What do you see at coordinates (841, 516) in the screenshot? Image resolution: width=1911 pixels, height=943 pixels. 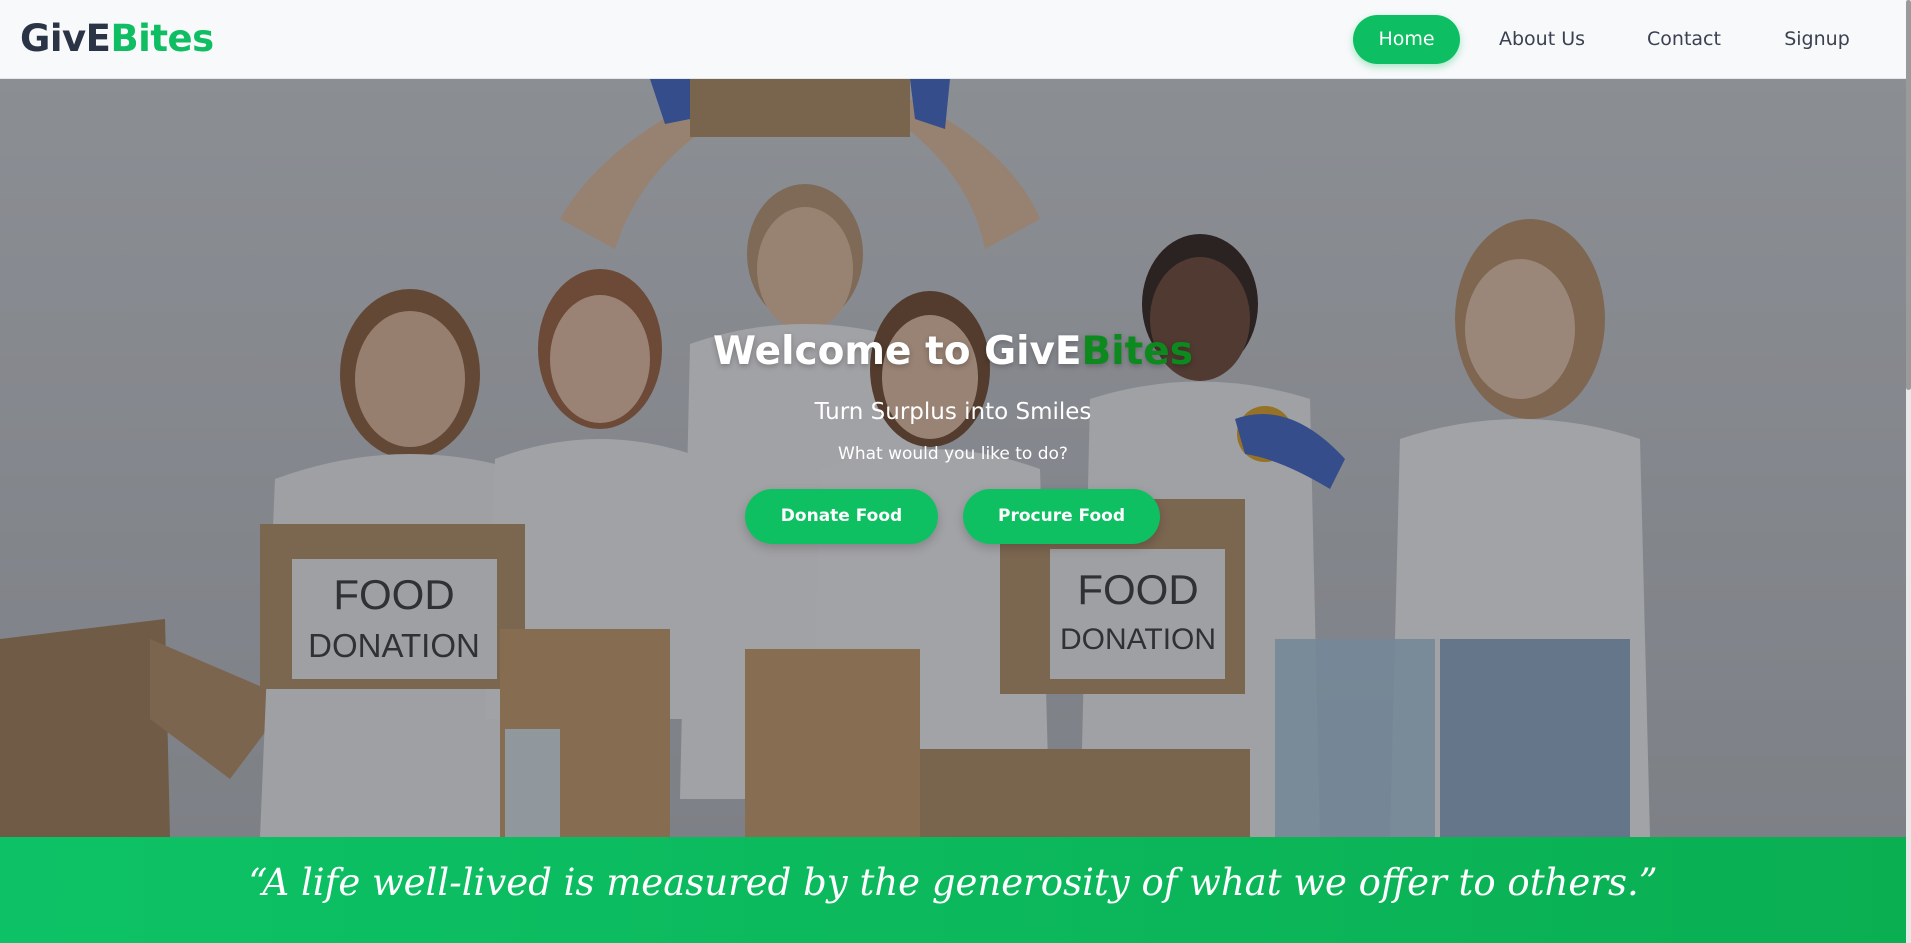 I see `donate-food-button: Donate Food` at bounding box center [841, 516].